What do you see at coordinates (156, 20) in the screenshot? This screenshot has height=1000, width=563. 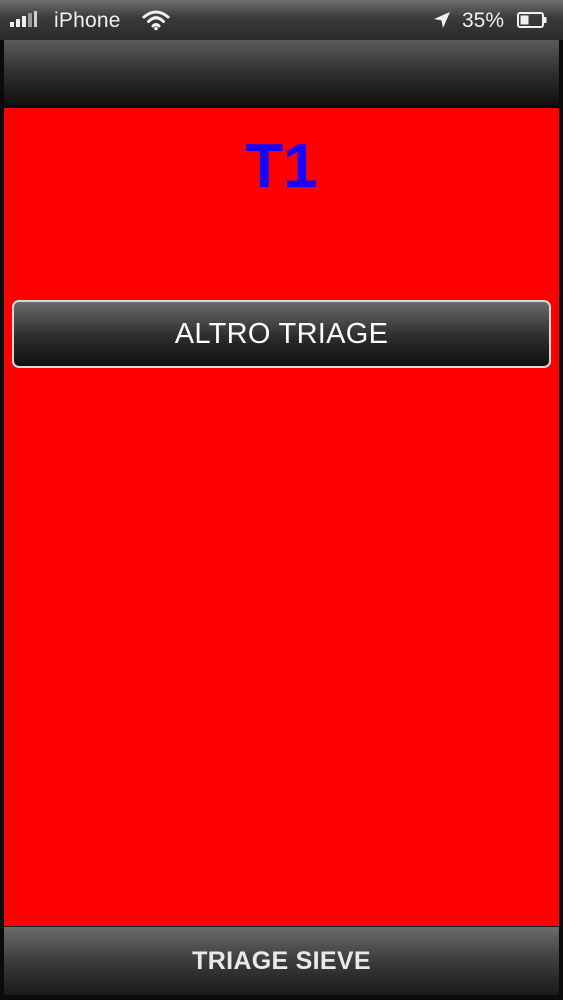 I see `wifi-icon` at bounding box center [156, 20].